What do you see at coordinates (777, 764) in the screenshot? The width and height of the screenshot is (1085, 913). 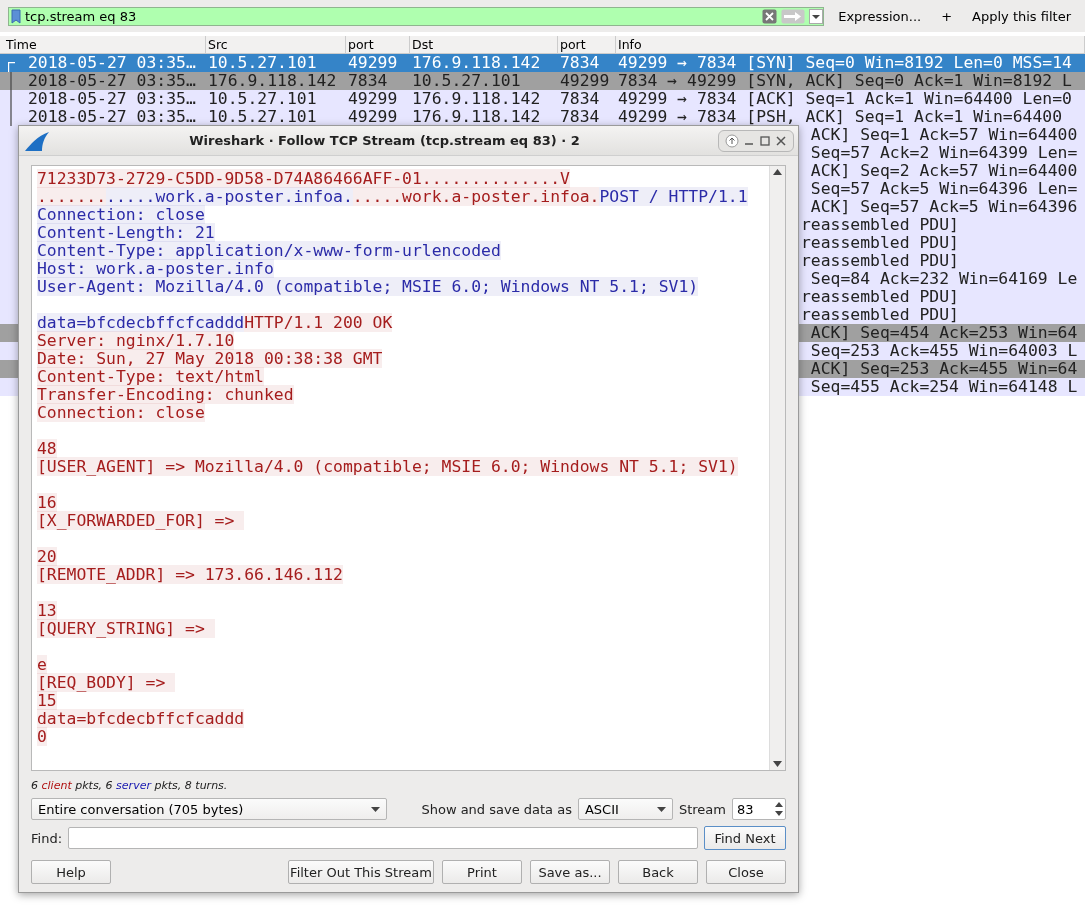 I see `scroll-down-icon` at bounding box center [777, 764].